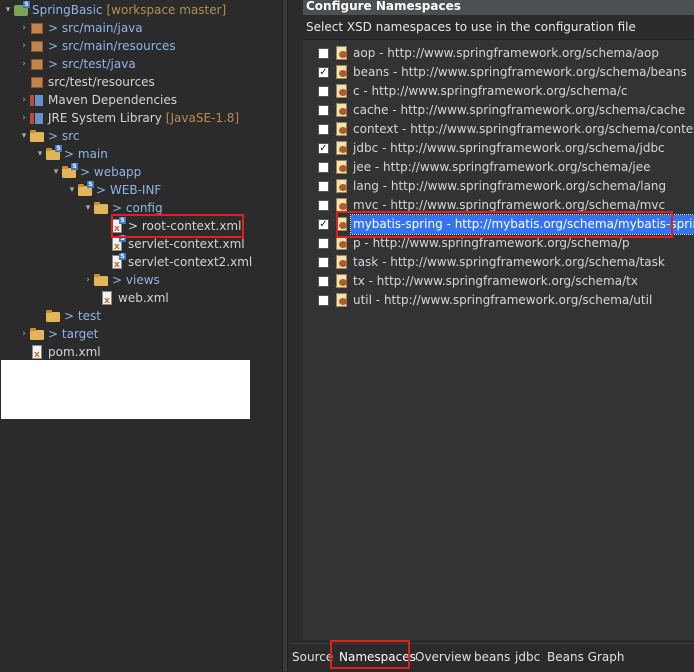 The width and height of the screenshot is (694, 672). I want to click on tree-item-project: ▾ S SpringBasic [workspace master], so click(114, 10).